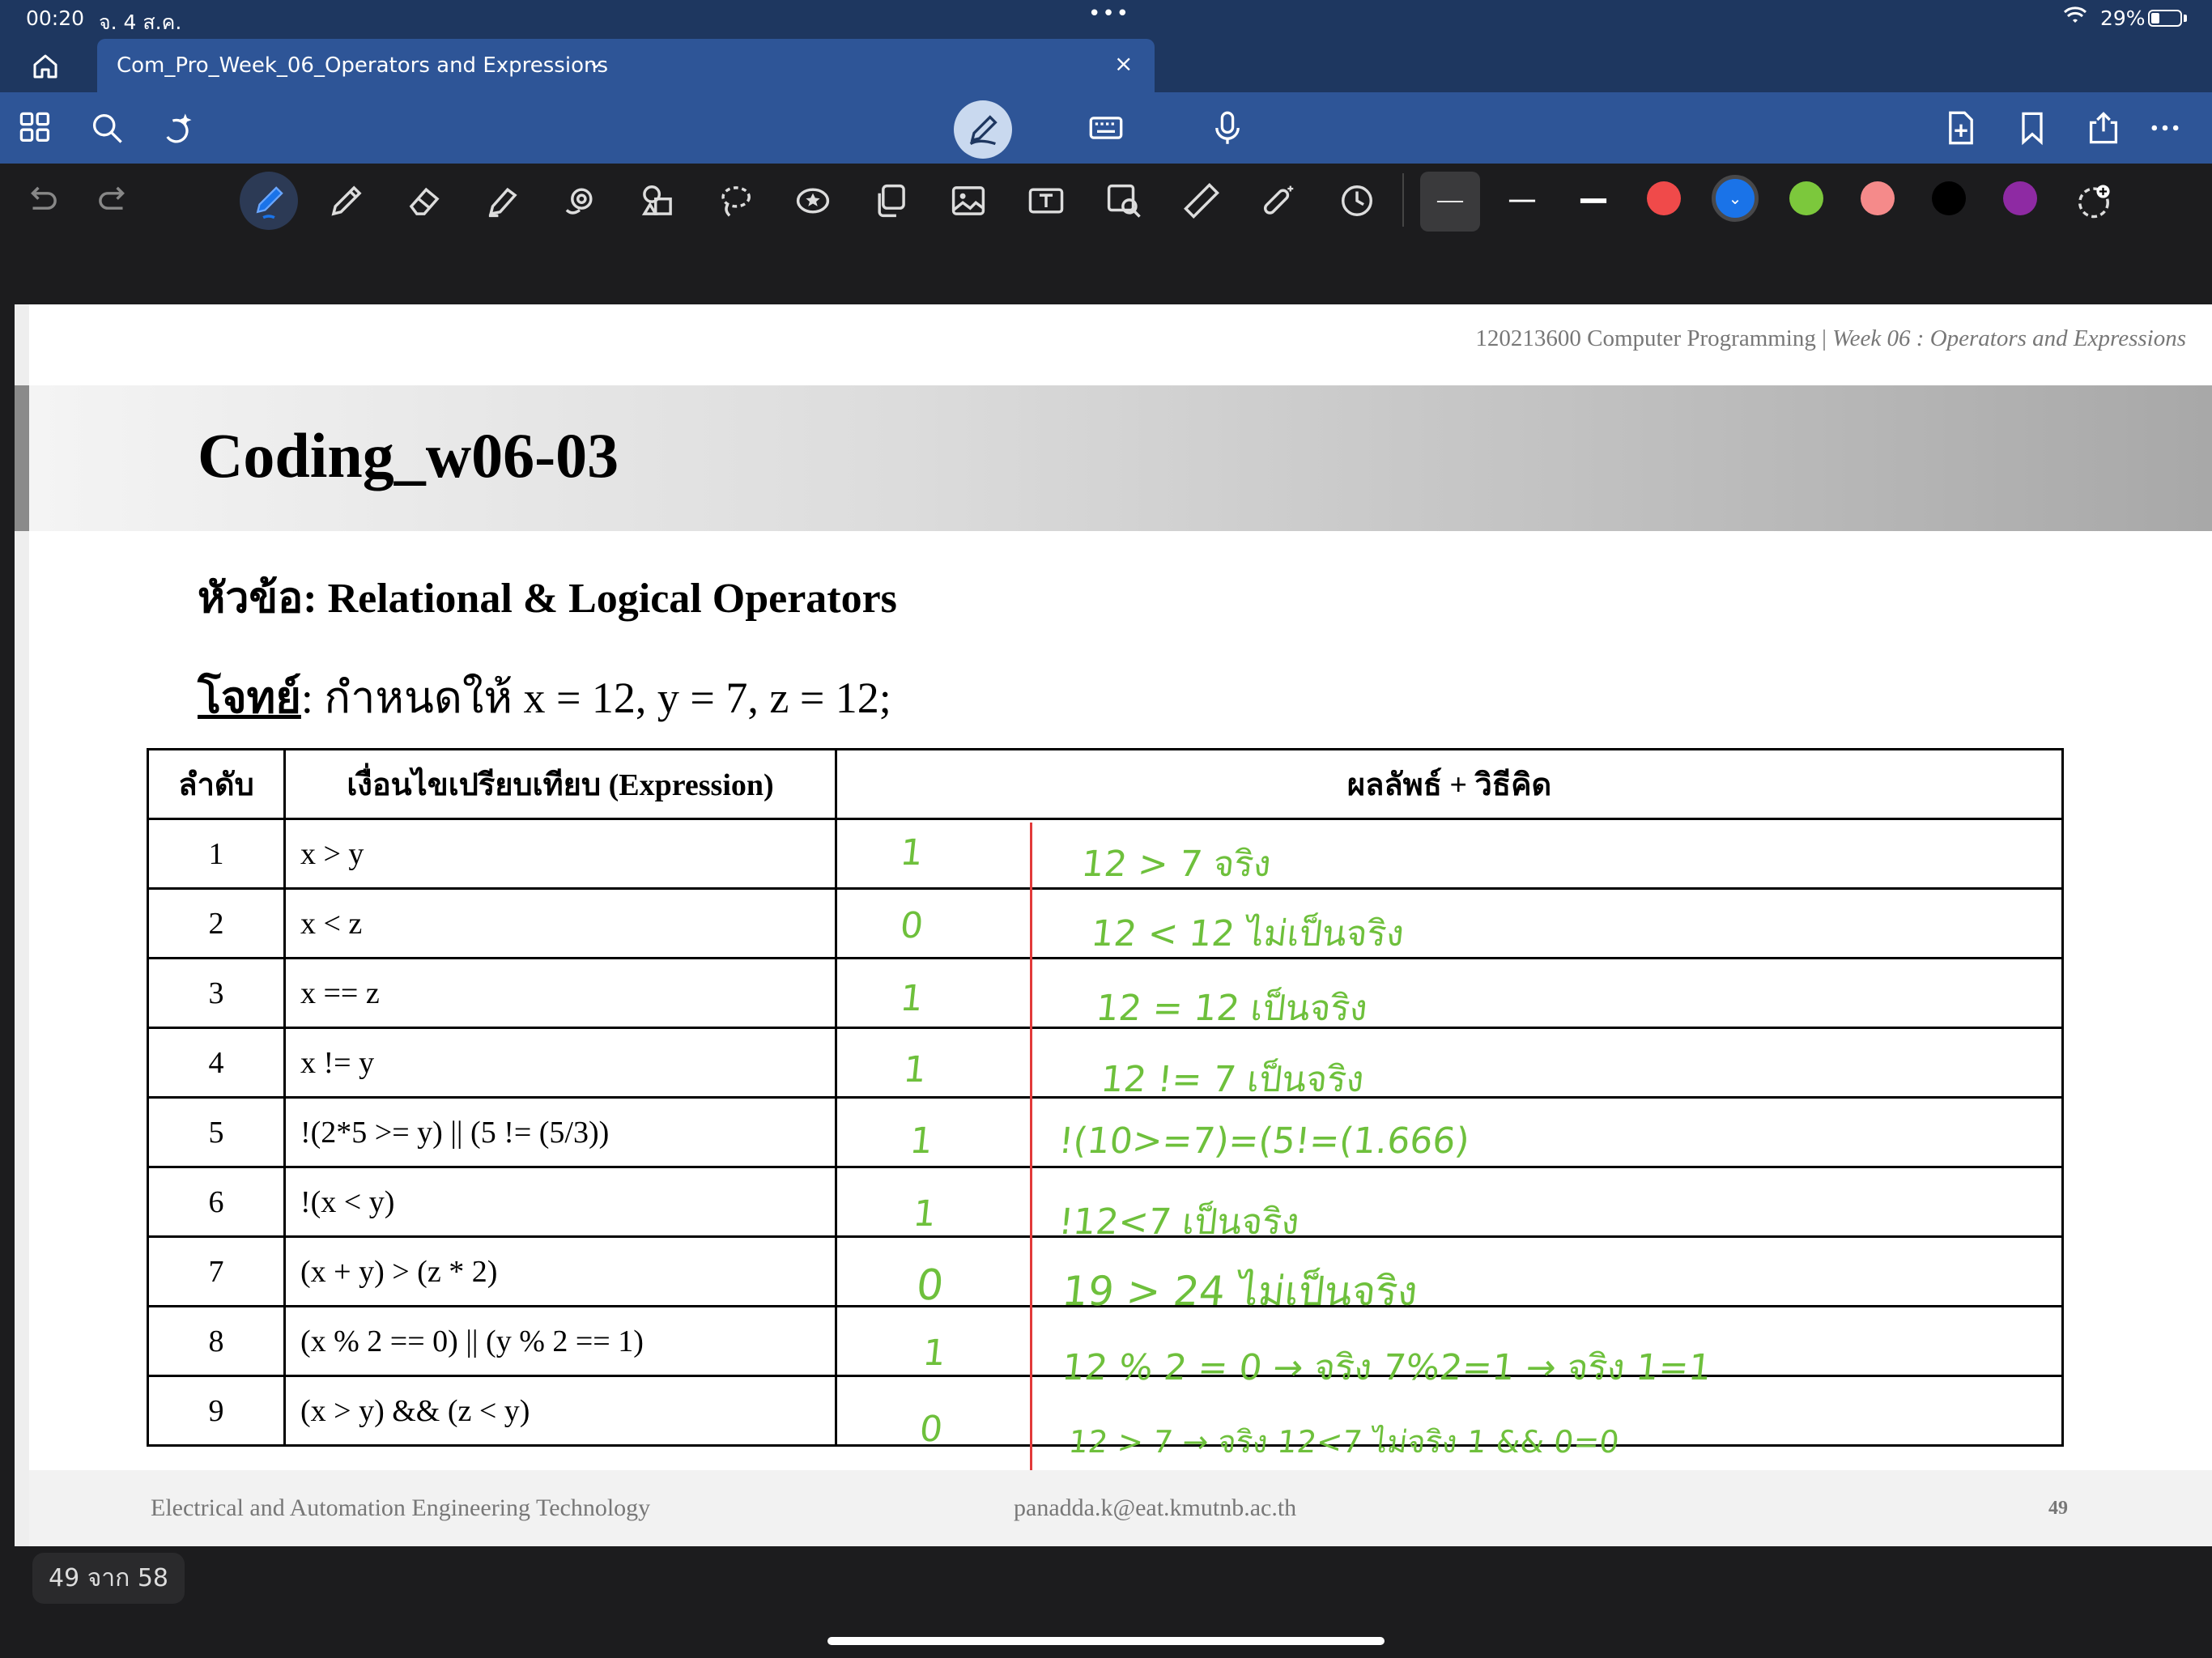 Image resolution: width=2212 pixels, height=1658 pixels. What do you see at coordinates (1202, 200) in the screenshot?
I see `ruler-icon` at bounding box center [1202, 200].